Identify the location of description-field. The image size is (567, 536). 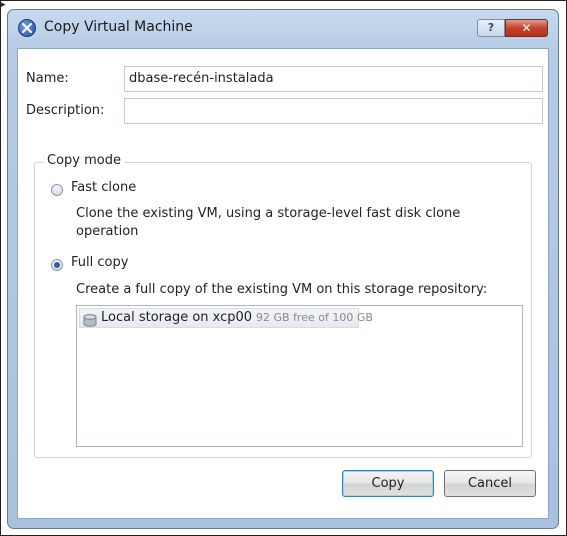
(333, 111).